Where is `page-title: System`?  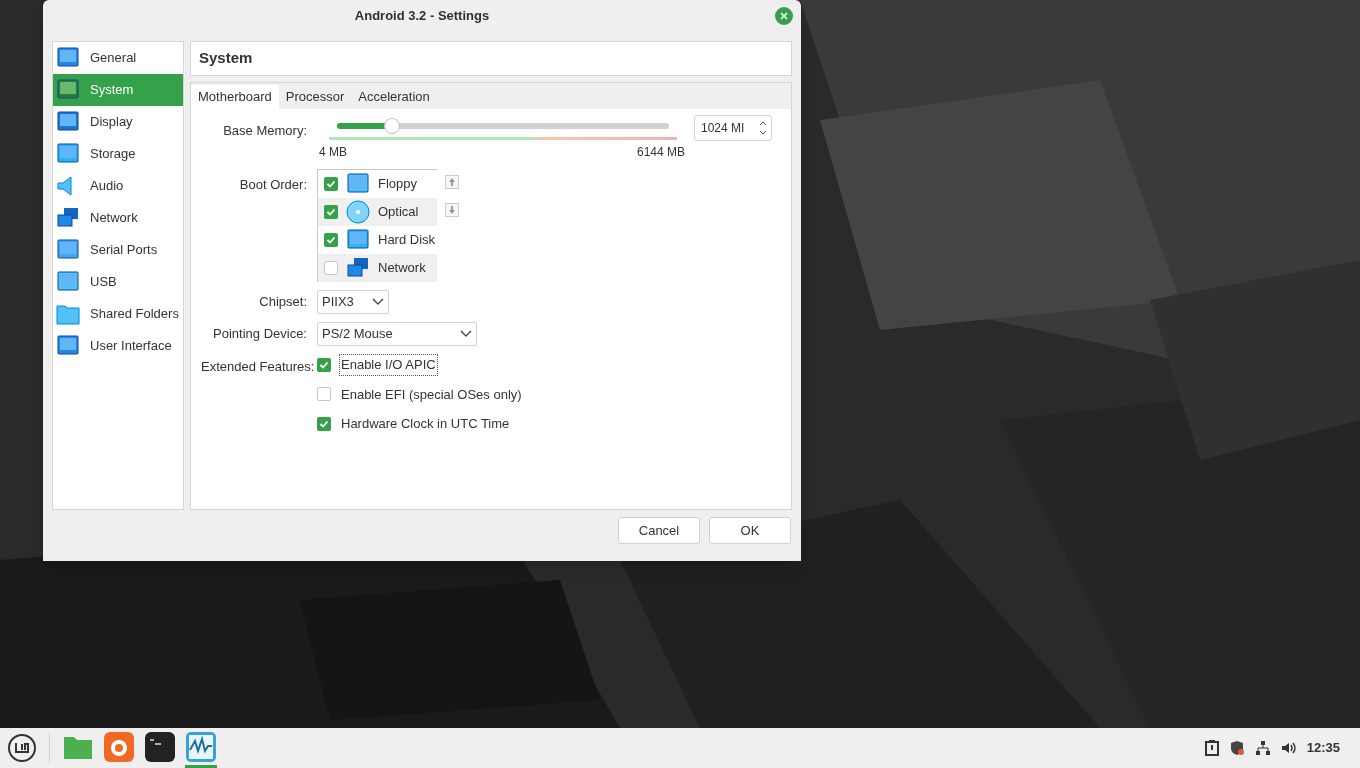
page-title: System is located at coordinates (226, 58).